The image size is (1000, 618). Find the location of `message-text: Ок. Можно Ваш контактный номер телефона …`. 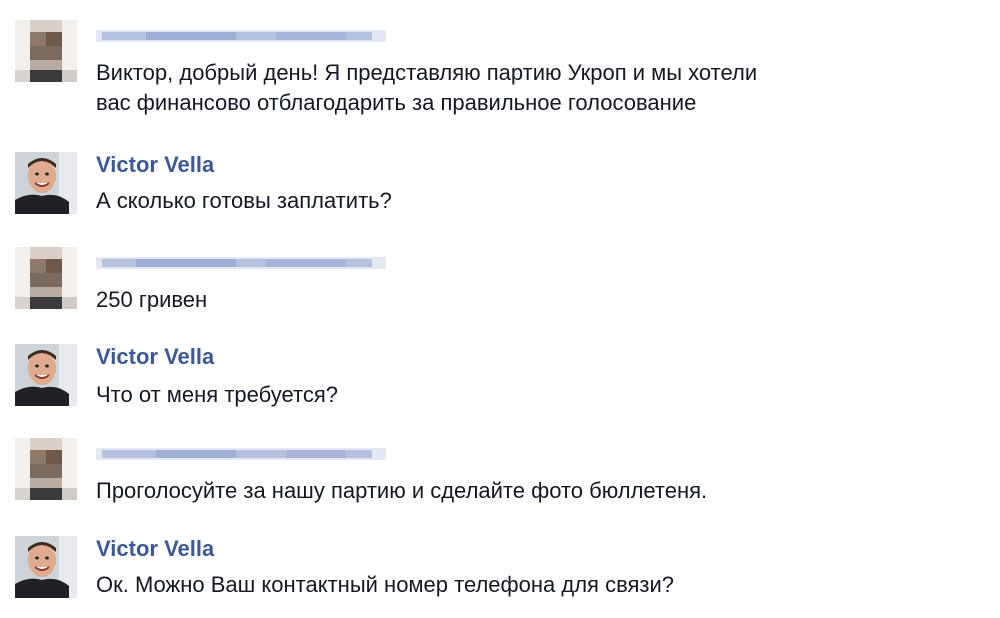

message-text: Ок. Можно Ваш контактный номер телефона … is located at coordinates (385, 584).